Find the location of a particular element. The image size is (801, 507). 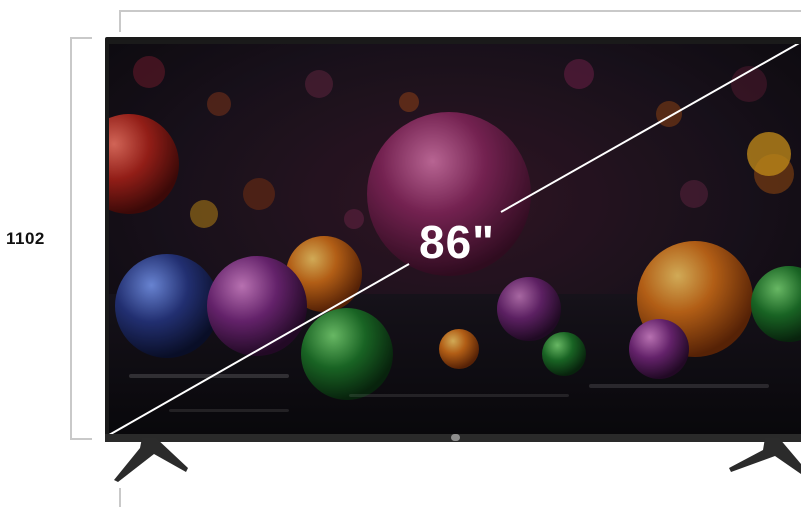

height-label: 1102 is located at coordinates (25, 238).